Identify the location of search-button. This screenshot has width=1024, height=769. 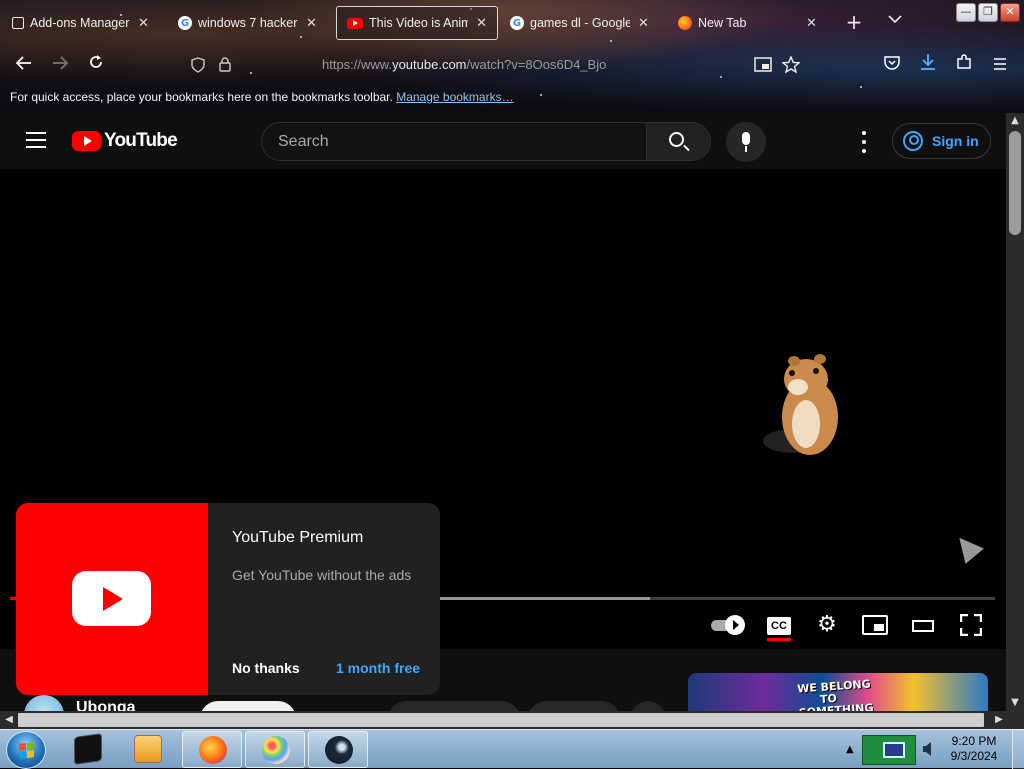
(678, 141).